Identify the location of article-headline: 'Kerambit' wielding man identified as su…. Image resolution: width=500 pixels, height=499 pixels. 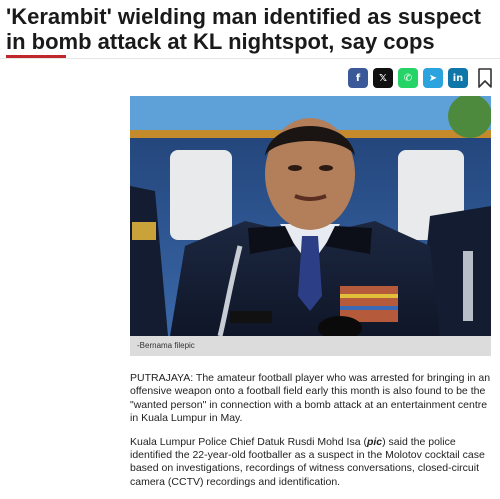
(244, 29).